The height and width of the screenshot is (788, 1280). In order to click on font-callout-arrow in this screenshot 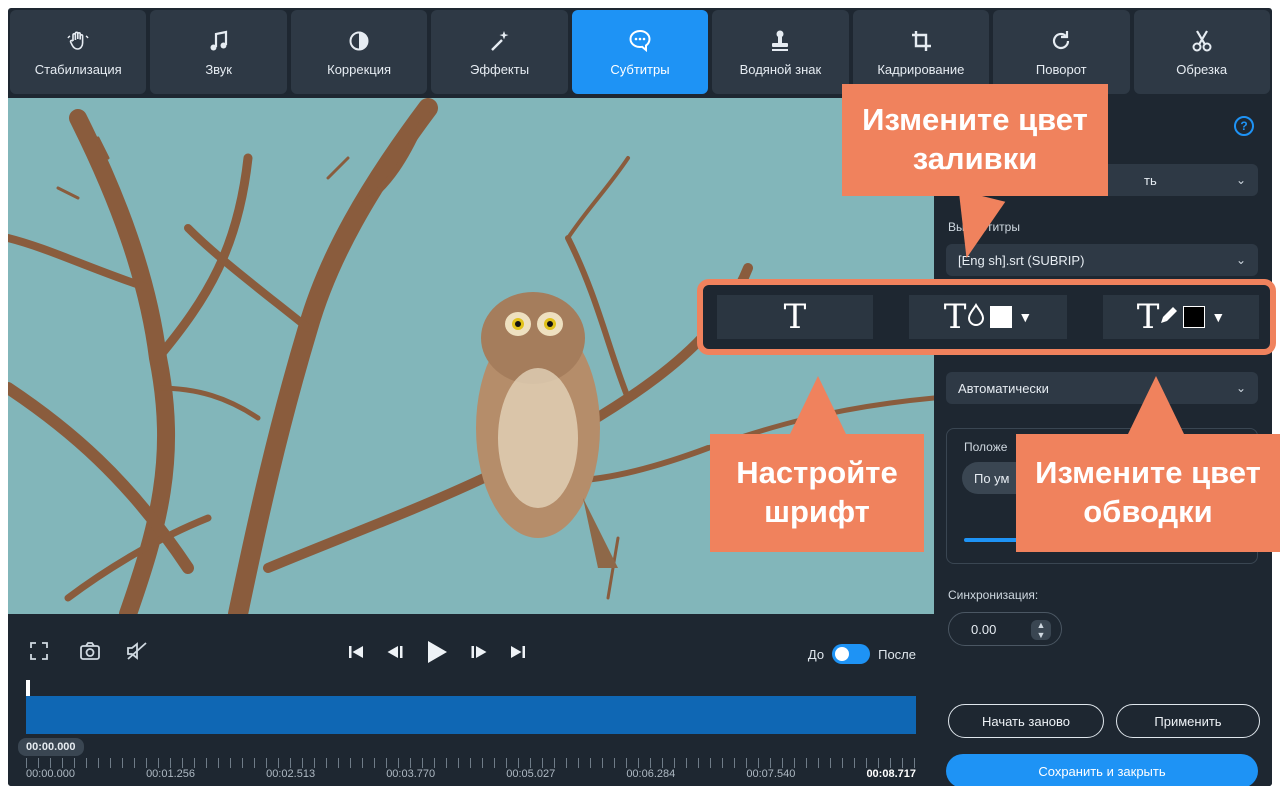, I will do `click(818, 405)`.